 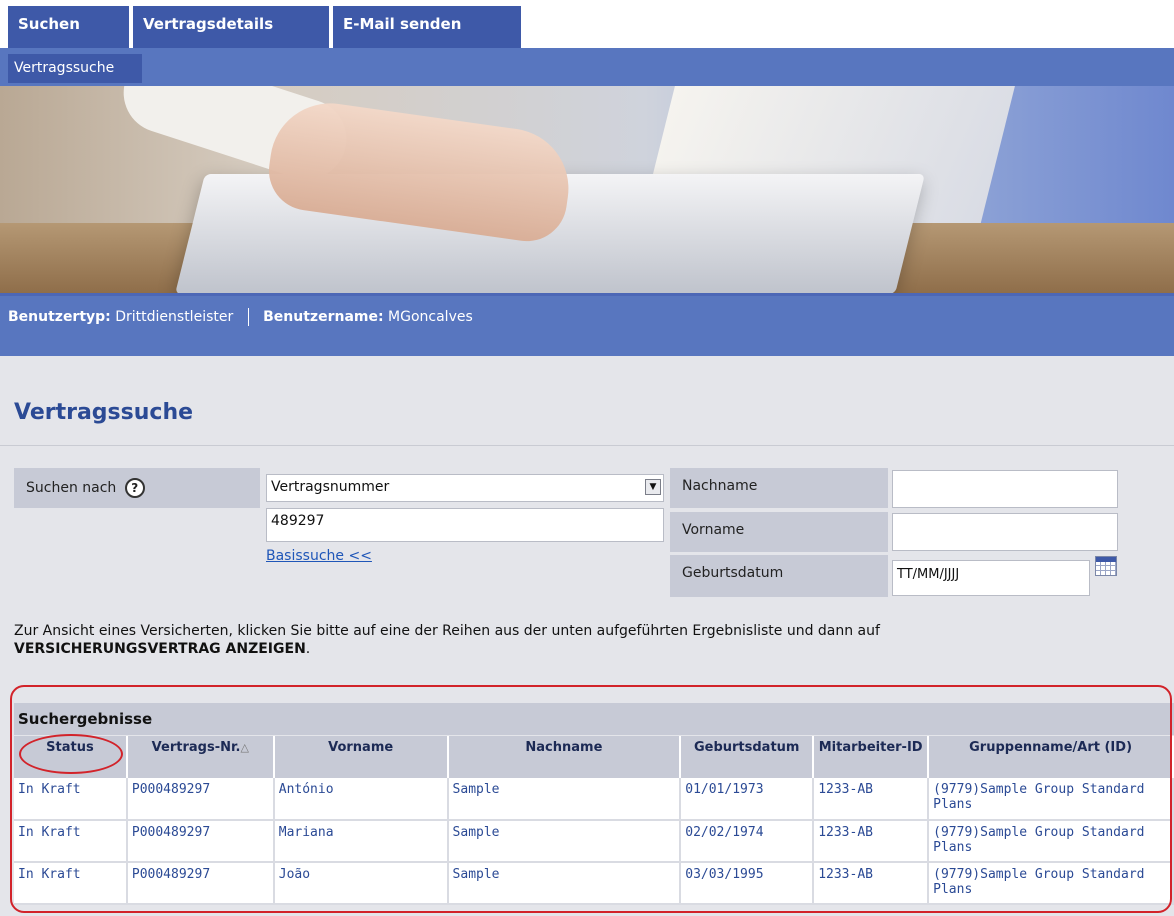 What do you see at coordinates (104, 412) in the screenshot?
I see `page-title: Vertragssuche` at bounding box center [104, 412].